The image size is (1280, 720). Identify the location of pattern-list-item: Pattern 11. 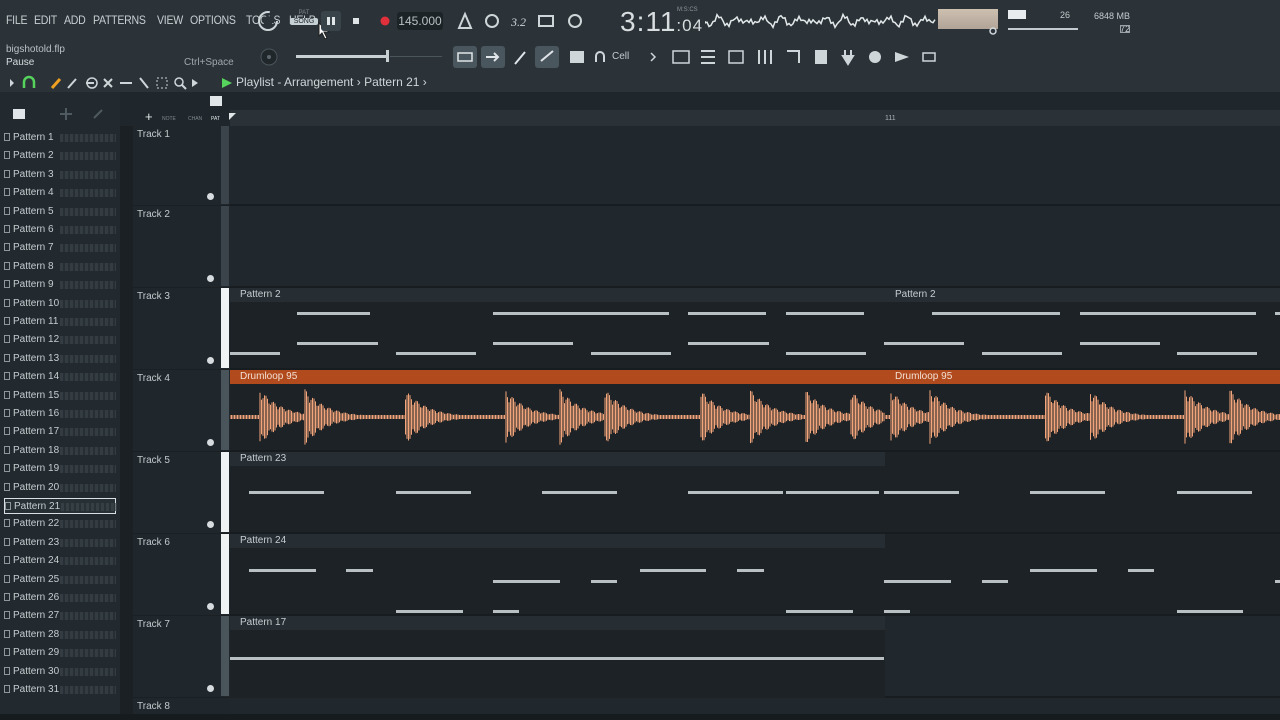
(60, 322).